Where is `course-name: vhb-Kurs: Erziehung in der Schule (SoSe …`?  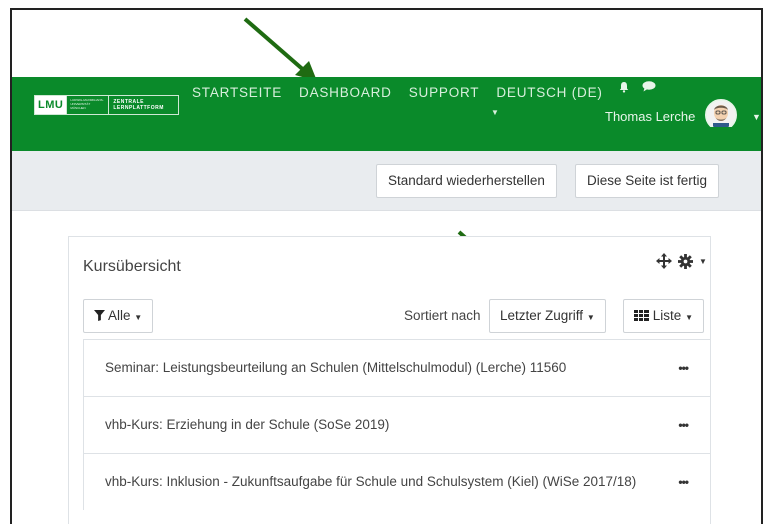
course-name: vhb-Kurs: Erziehung in der Schule (SoSe … is located at coordinates (247, 424).